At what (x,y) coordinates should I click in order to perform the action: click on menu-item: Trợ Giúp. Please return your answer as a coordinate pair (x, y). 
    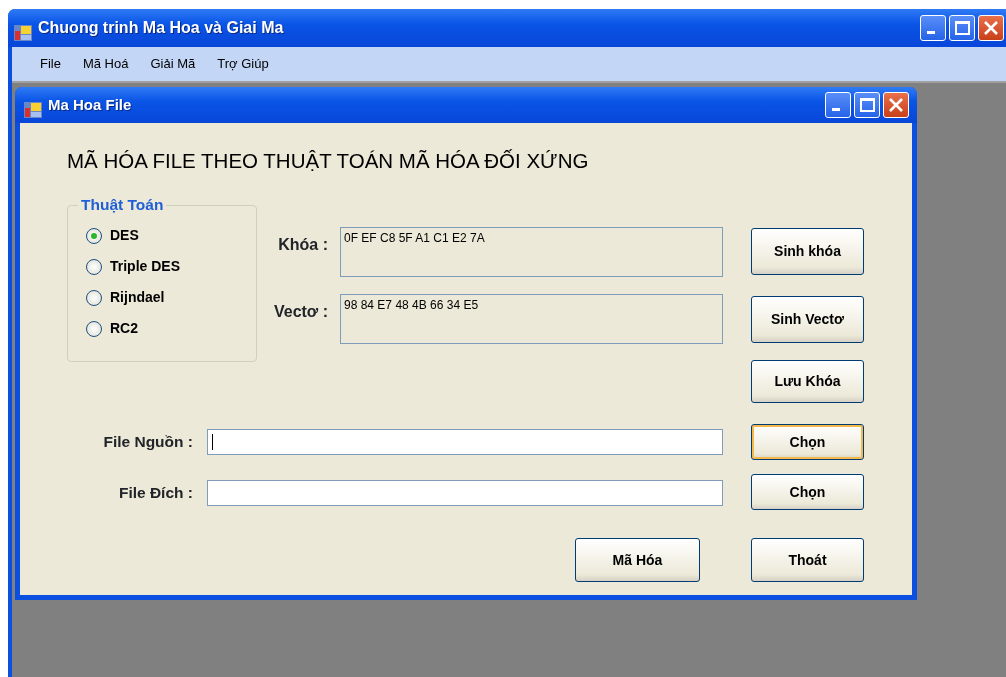
    Looking at the image, I should click on (244, 64).